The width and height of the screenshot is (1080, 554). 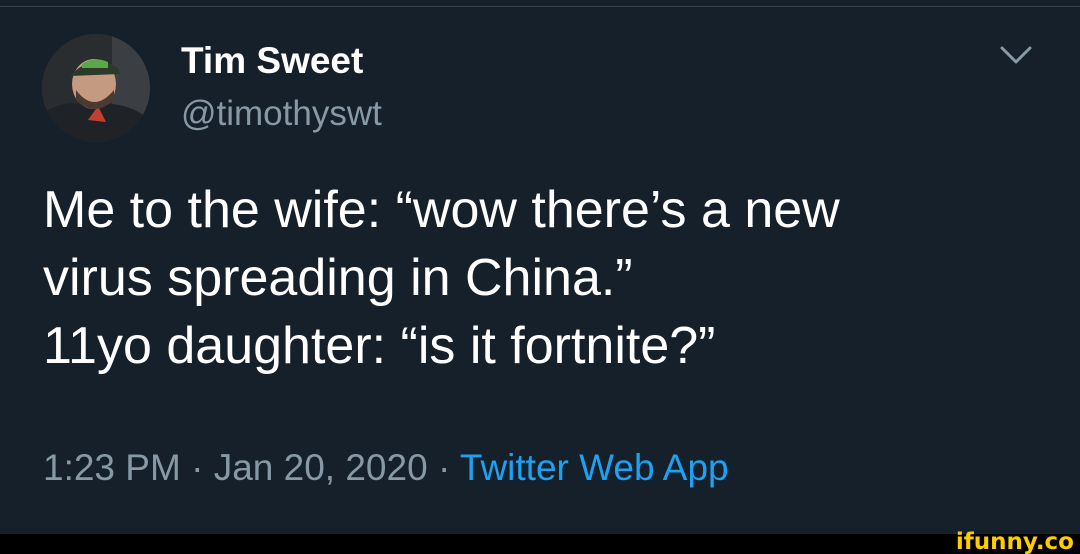 I want to click on tweet-line: virus spreading in China.”, so click(x=338, y=278).